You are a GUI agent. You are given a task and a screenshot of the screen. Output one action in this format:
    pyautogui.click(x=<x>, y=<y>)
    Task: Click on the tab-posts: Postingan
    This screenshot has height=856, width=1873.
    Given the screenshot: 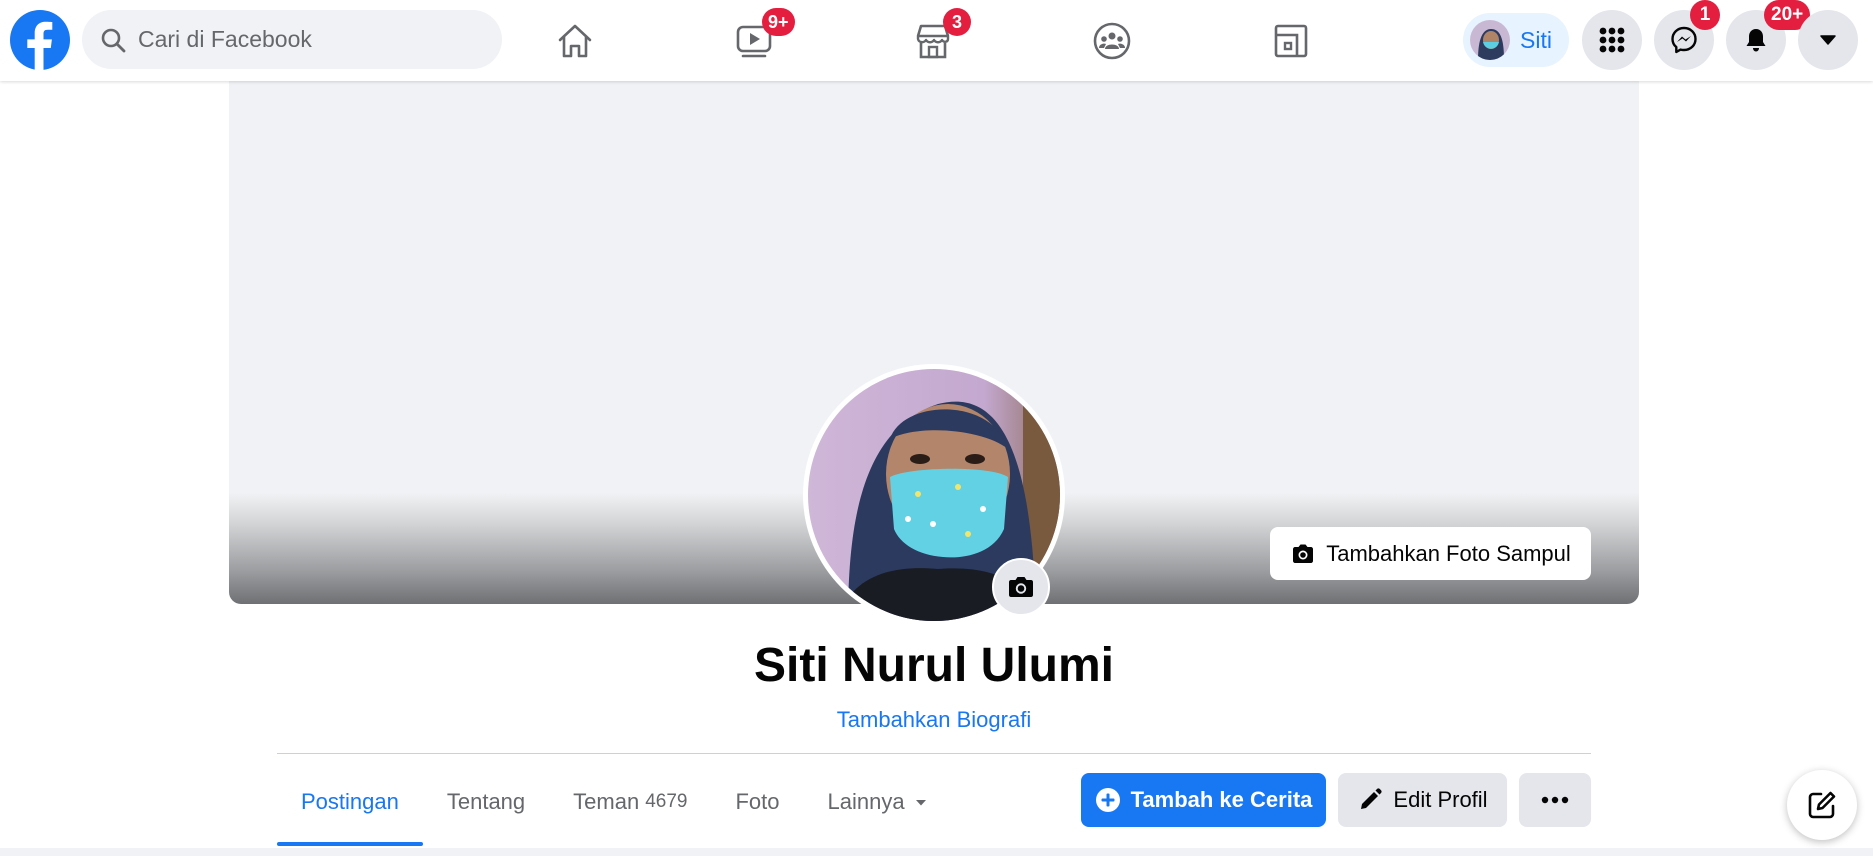 What is the action you would take?
    pyautogui.click(x=350, y=808)
    